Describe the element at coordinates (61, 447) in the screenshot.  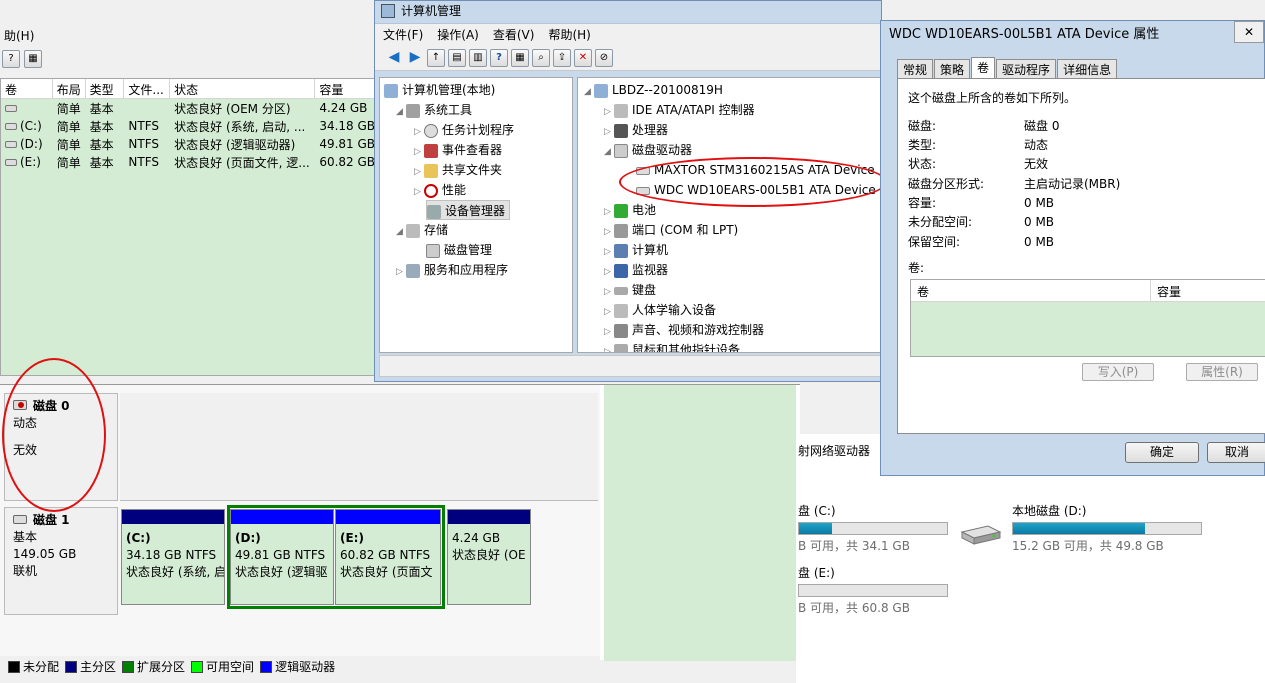
I see `disk0-label: 磁盘 0 动态 无效` at that location.